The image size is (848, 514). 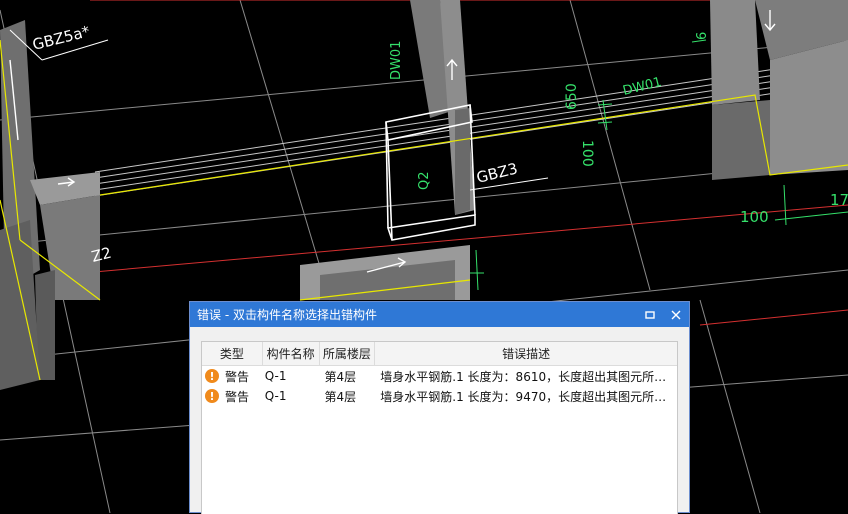 What do you see at coordinates (572, 96) in the screenshot?
I see `dimension-650: 650` at bounding box center [572, 96].